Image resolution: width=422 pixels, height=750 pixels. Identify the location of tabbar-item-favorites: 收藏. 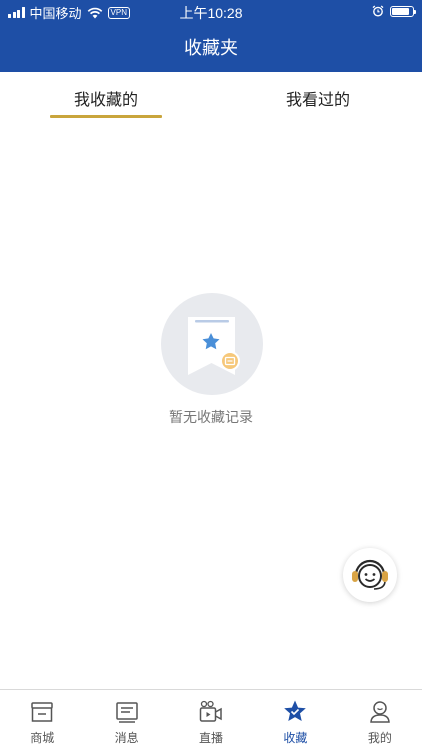
(295, 720).